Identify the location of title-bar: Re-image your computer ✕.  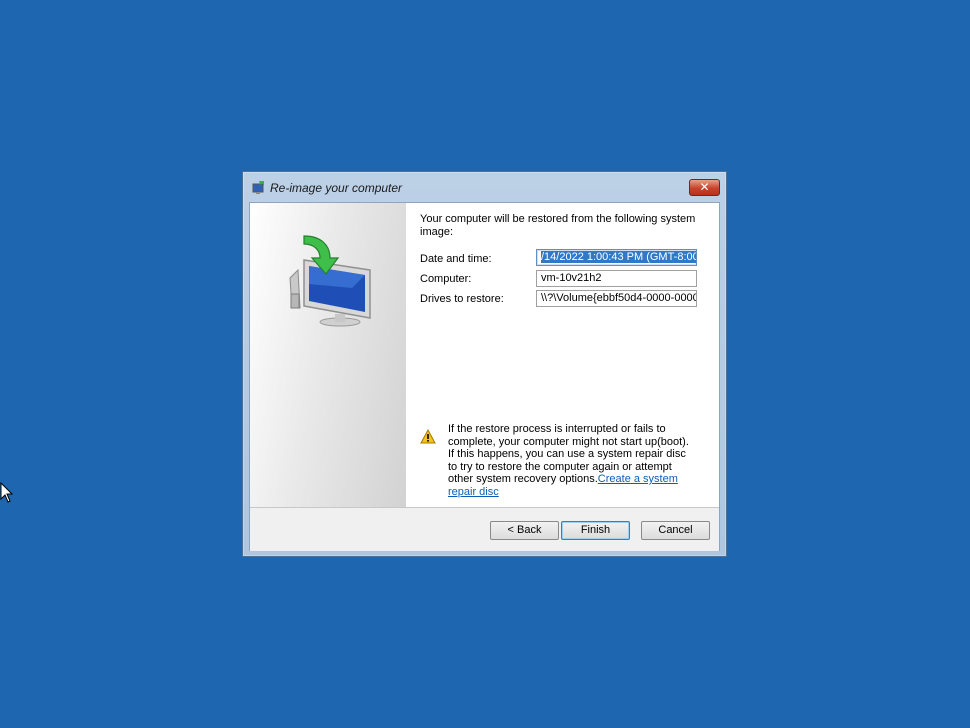
(484, 187).